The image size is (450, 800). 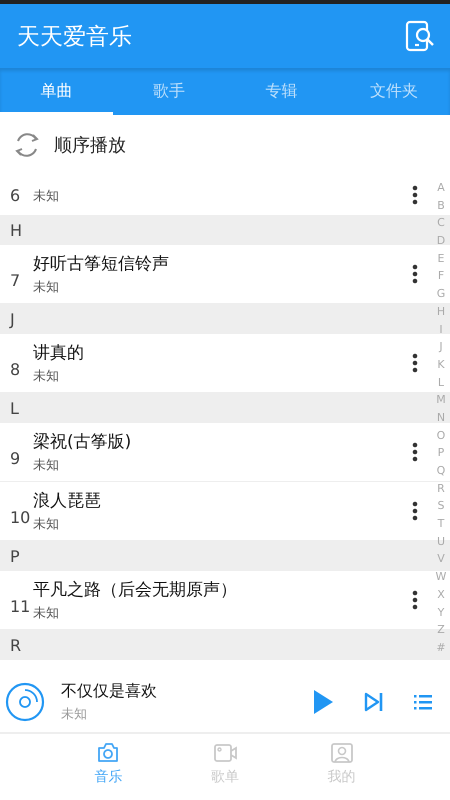 I want to click on section-letter: J, so click(x=12, y=319).